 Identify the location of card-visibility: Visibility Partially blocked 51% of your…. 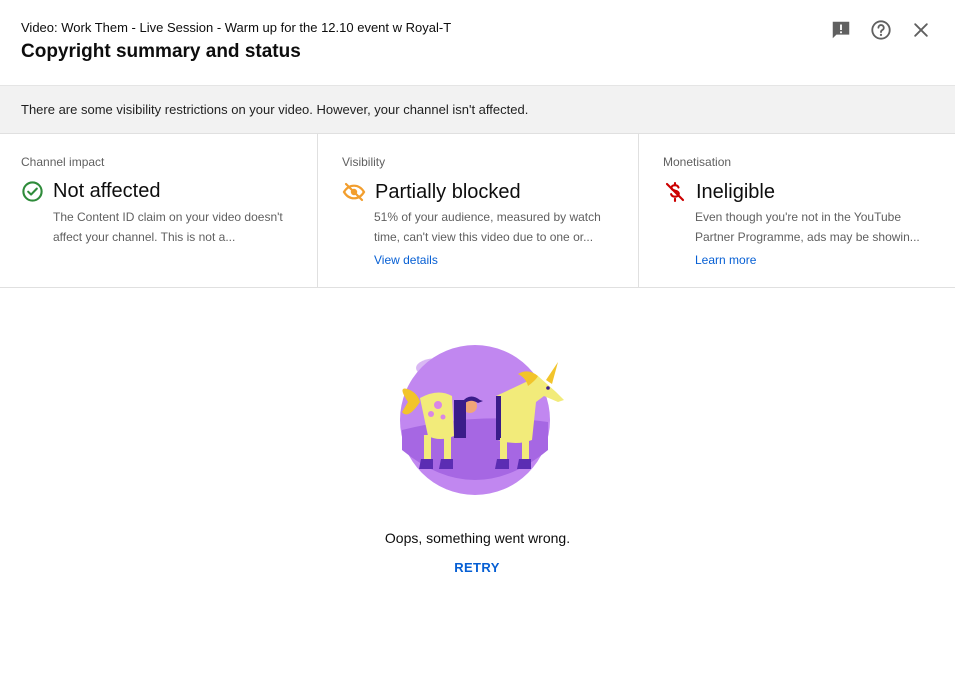
(477, 210).